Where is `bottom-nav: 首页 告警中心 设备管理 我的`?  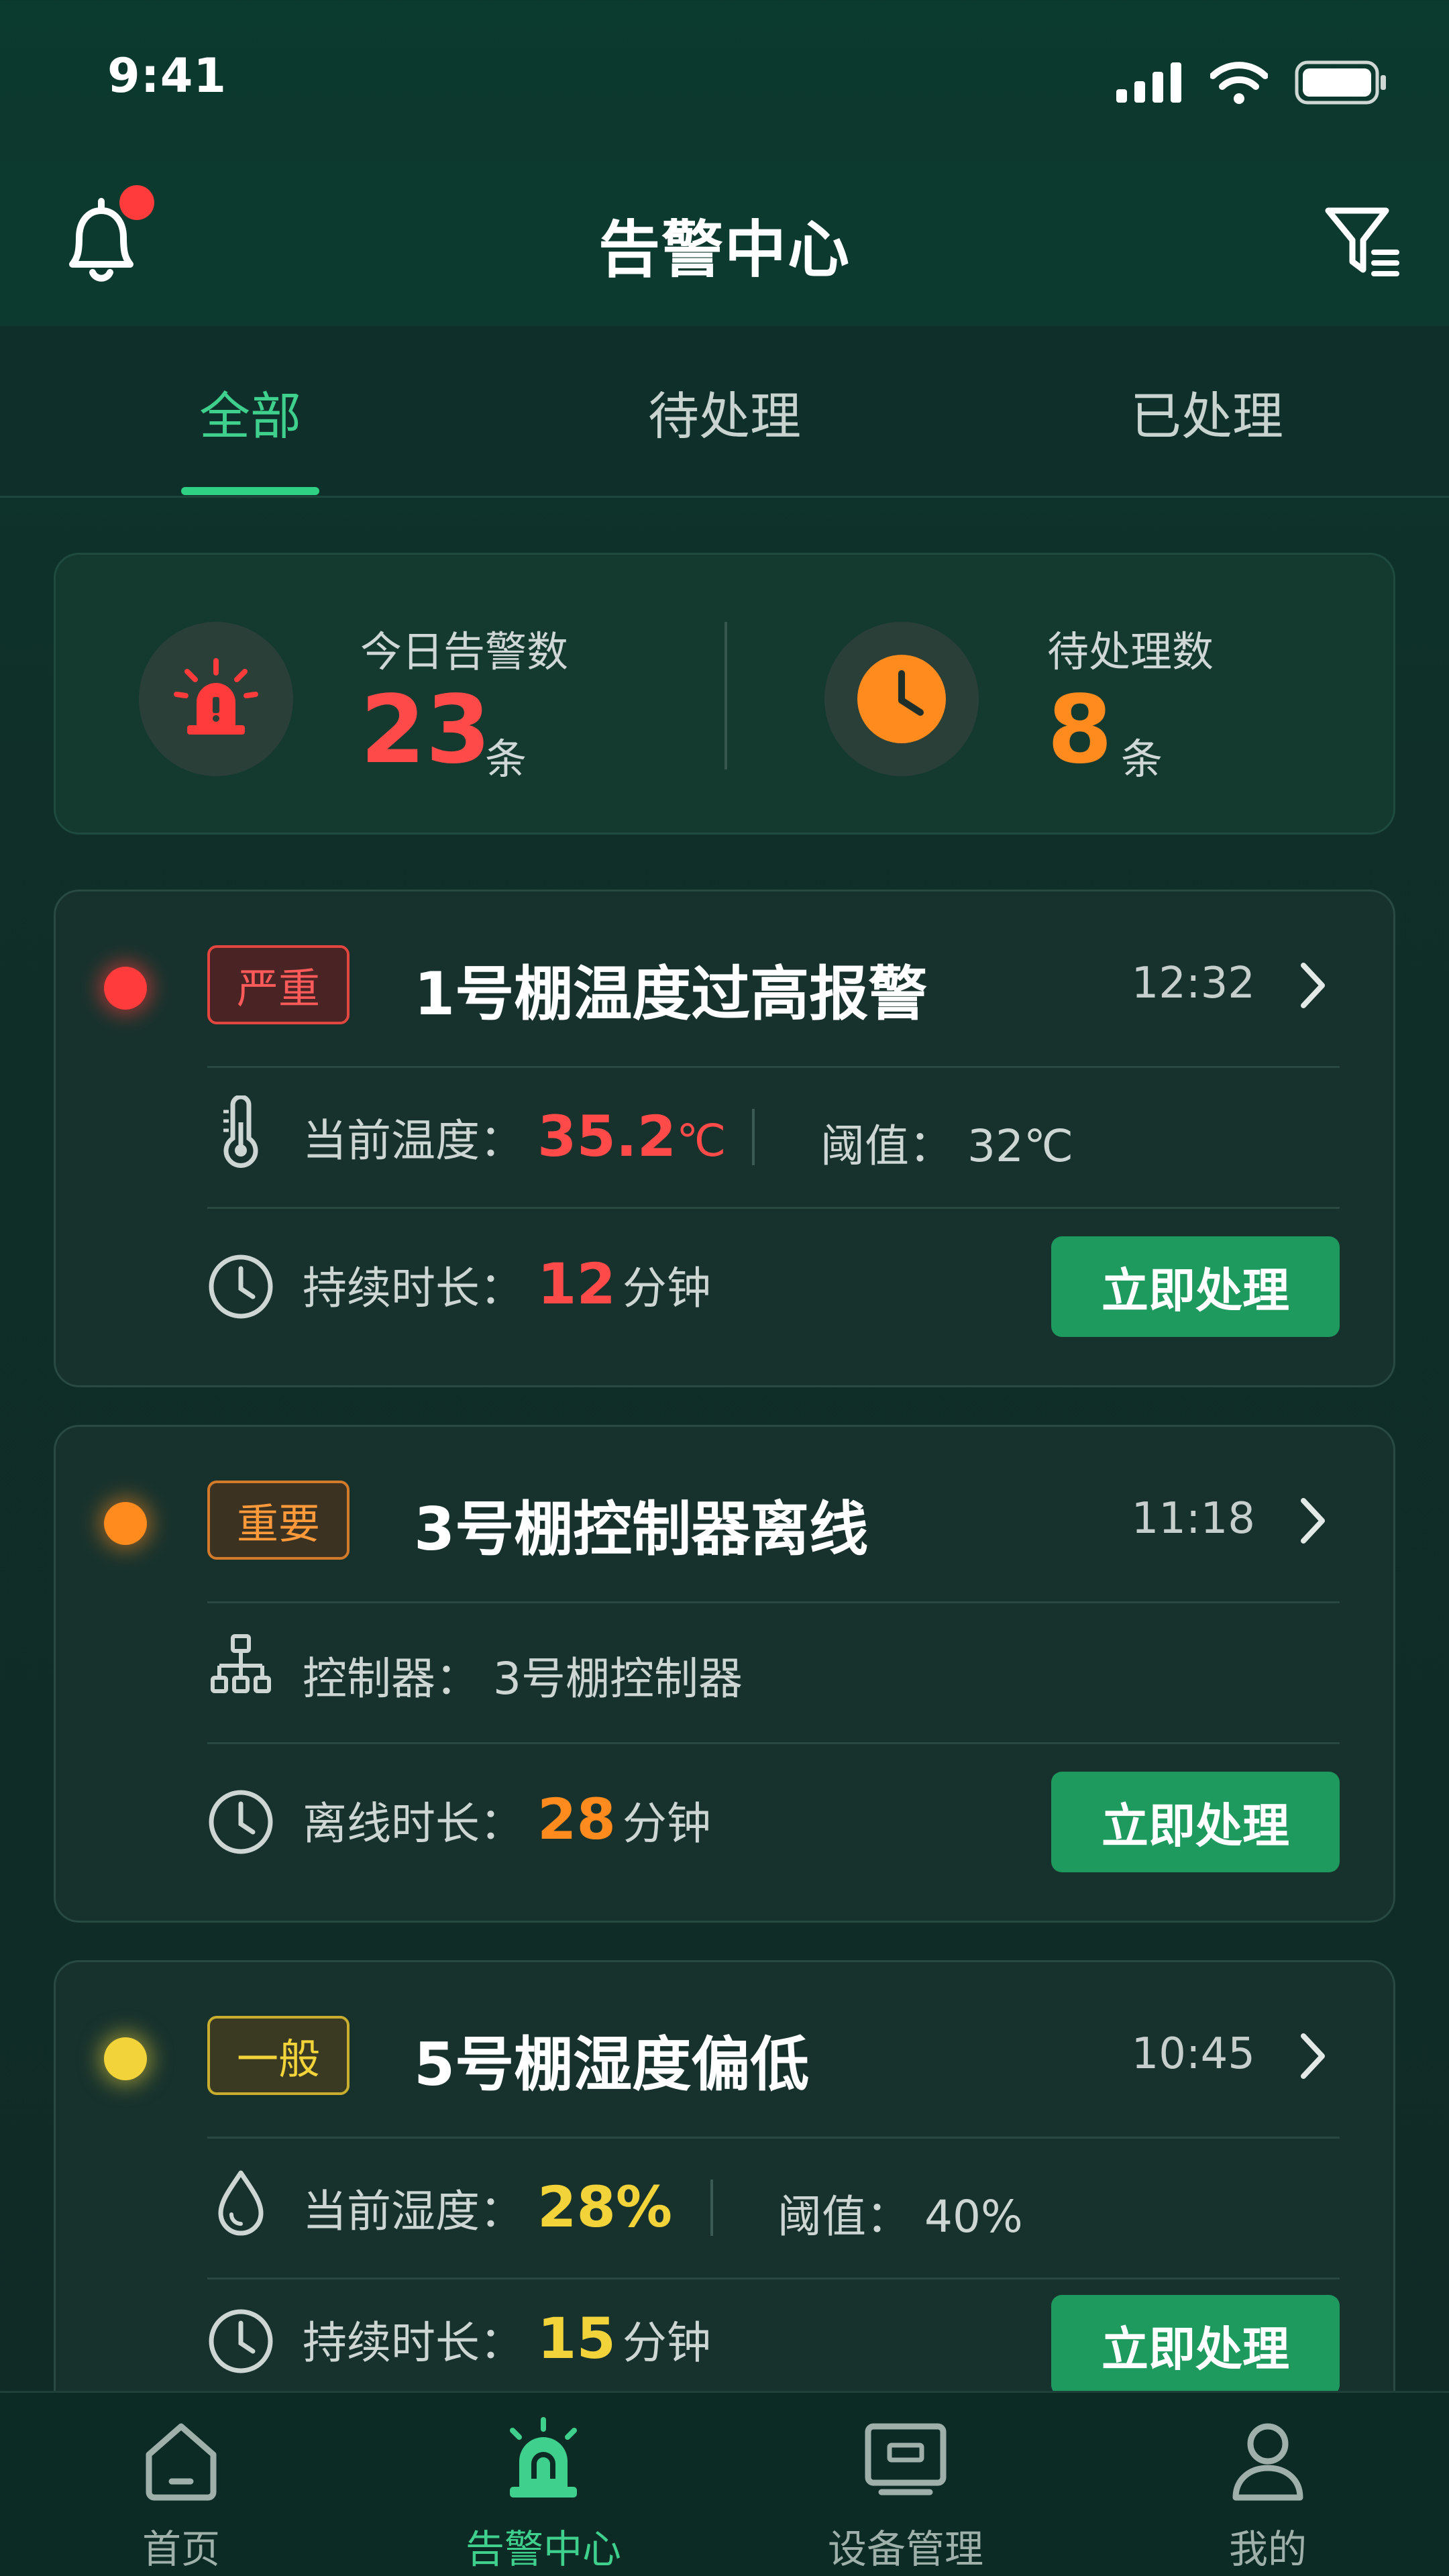
bottom-nav: 首页 告警中心 设备管理 我的 is located at coordinates (724, 2483).